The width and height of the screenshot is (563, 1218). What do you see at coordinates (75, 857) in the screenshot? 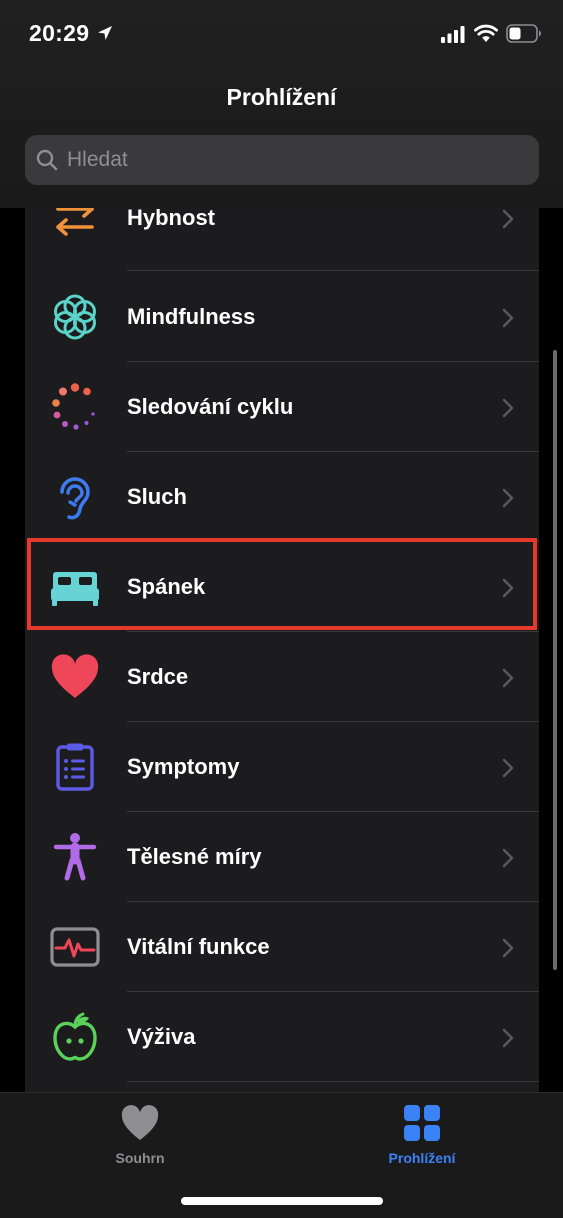
I see `body-figure-icon` at bounding box center [75, 857].